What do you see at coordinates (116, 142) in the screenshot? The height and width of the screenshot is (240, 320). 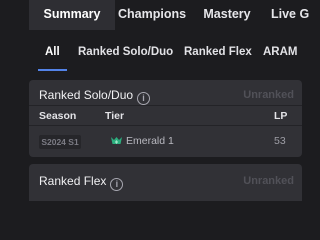 I see `emerald-crest-icon` at bounding box center [116, 142].